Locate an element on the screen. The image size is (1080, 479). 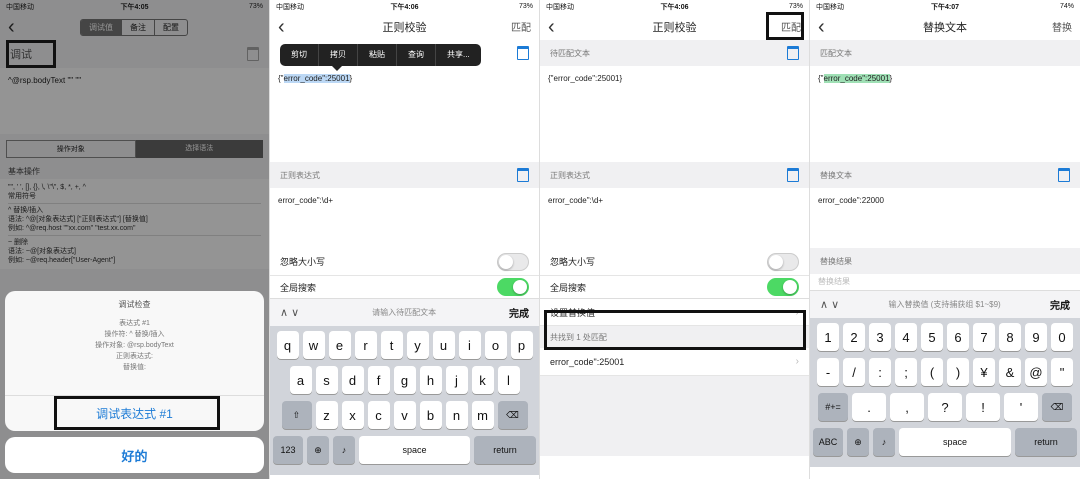
key: a is located at coordinates (300, 380).